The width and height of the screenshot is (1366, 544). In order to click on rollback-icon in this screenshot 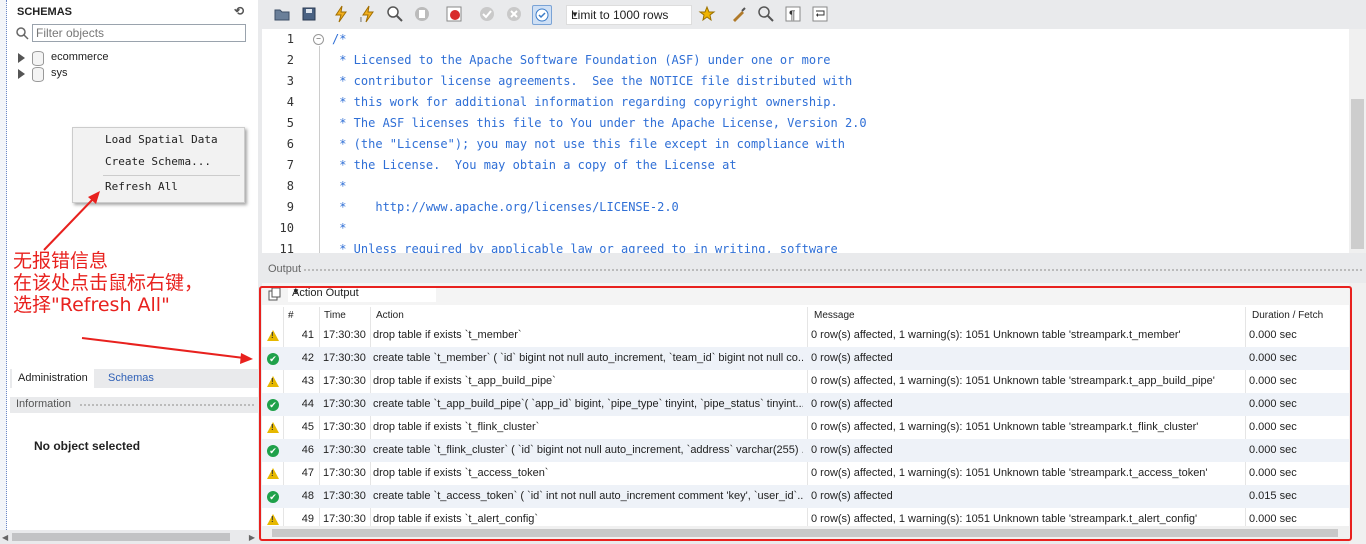, I will do `click(514, 14)`.